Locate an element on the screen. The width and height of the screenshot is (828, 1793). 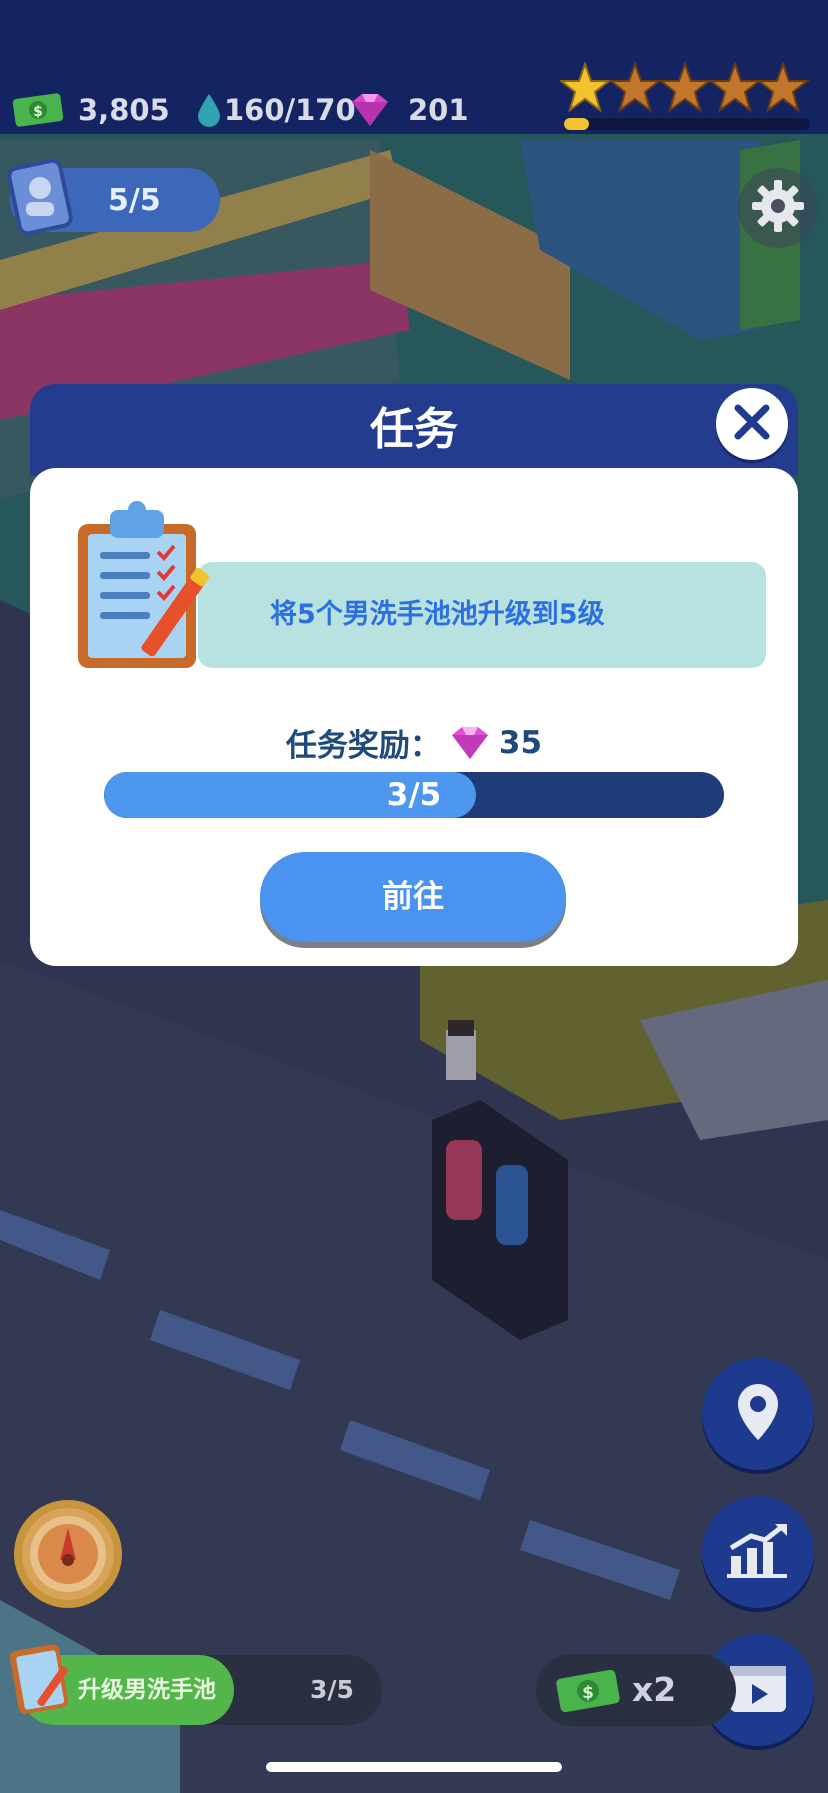
task-progress-text: 3/5 is located at coordinates (414, 795).